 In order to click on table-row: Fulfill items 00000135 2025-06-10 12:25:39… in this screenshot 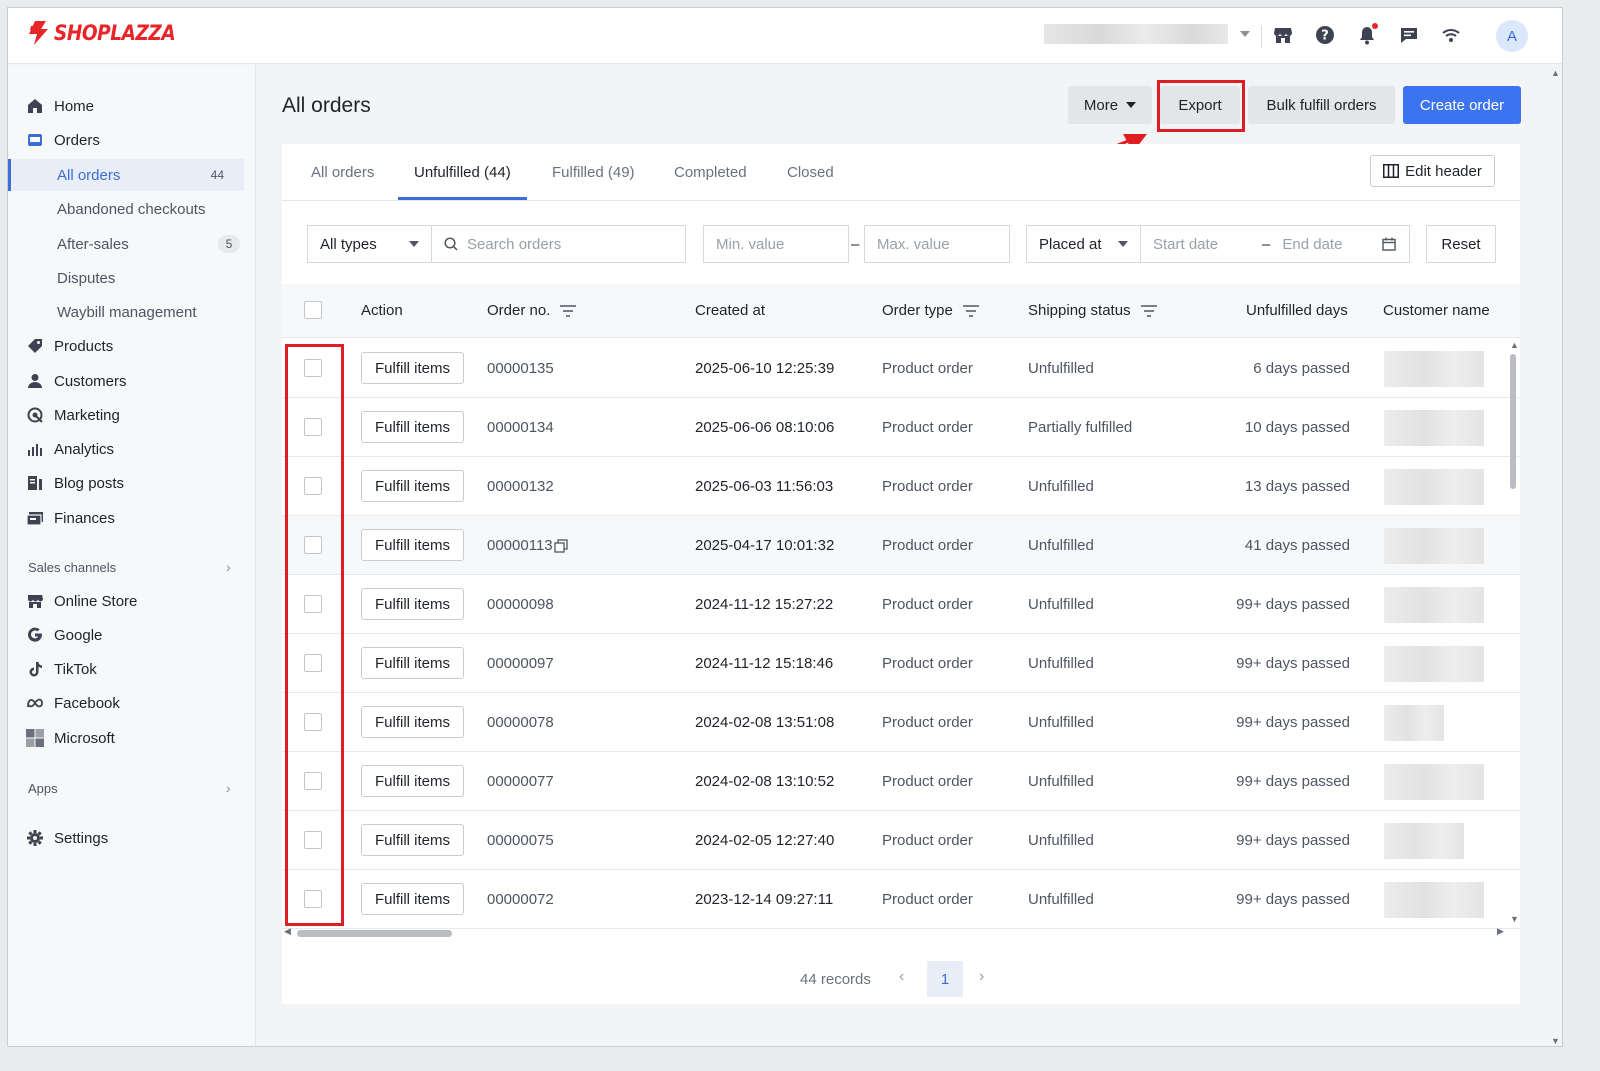, I will do `click(901, 368)`.